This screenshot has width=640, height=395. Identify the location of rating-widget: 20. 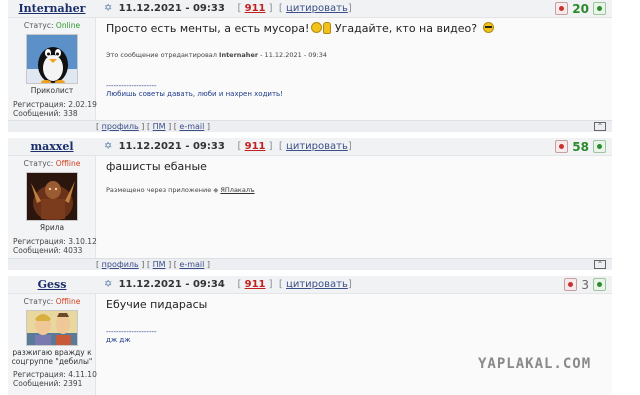
(580, 9).